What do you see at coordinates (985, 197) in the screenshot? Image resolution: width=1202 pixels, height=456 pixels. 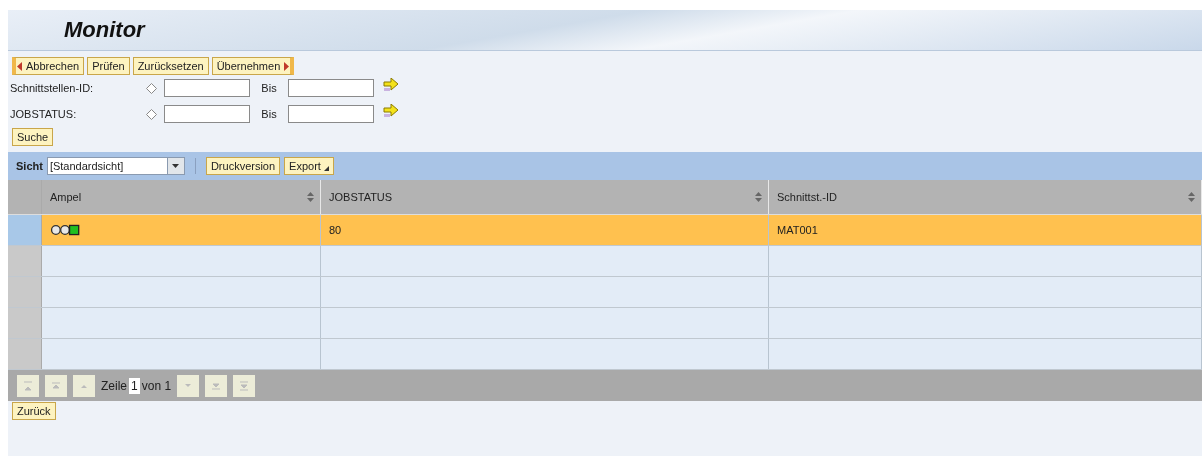 I see `column-header: Schnittst.-ID` at bounding box center [985, 197].